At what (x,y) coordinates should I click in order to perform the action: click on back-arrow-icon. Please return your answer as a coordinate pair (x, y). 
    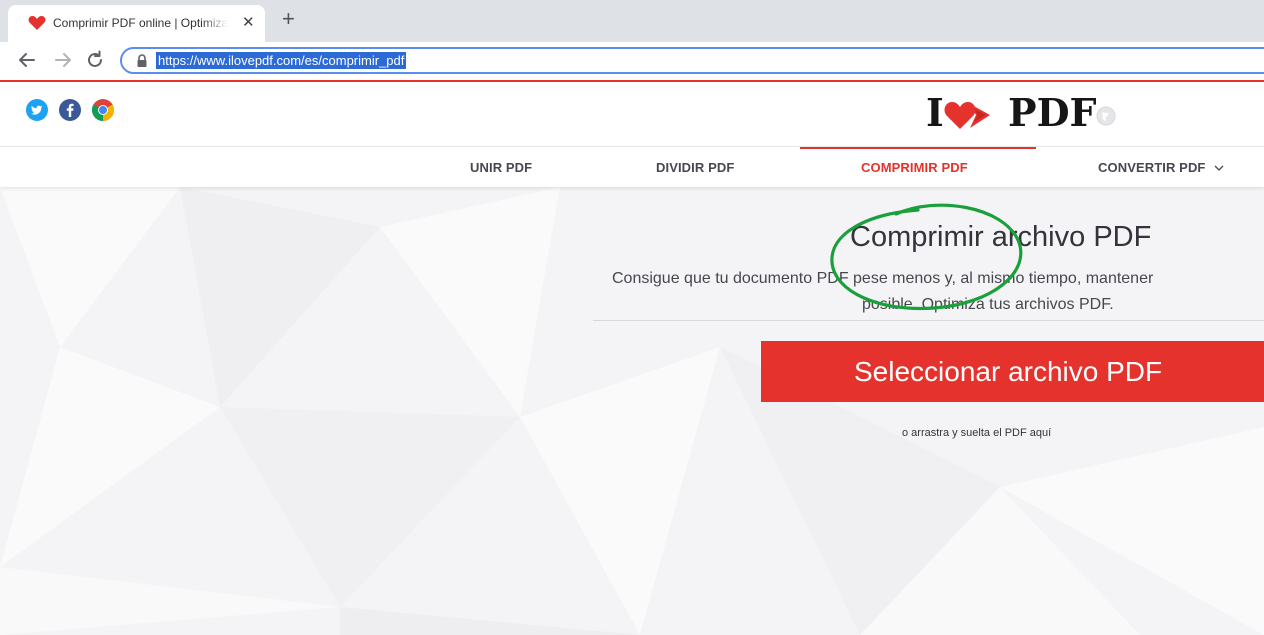
    Looking at the image, I should click on (27, 60).